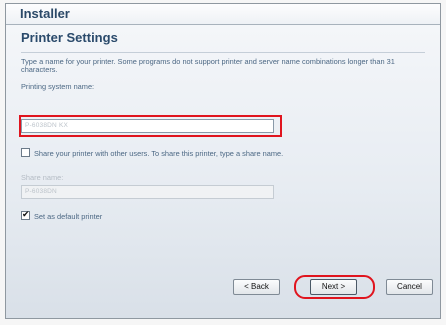  I want to click on page-title: Printer Settings, so click(69, 37).